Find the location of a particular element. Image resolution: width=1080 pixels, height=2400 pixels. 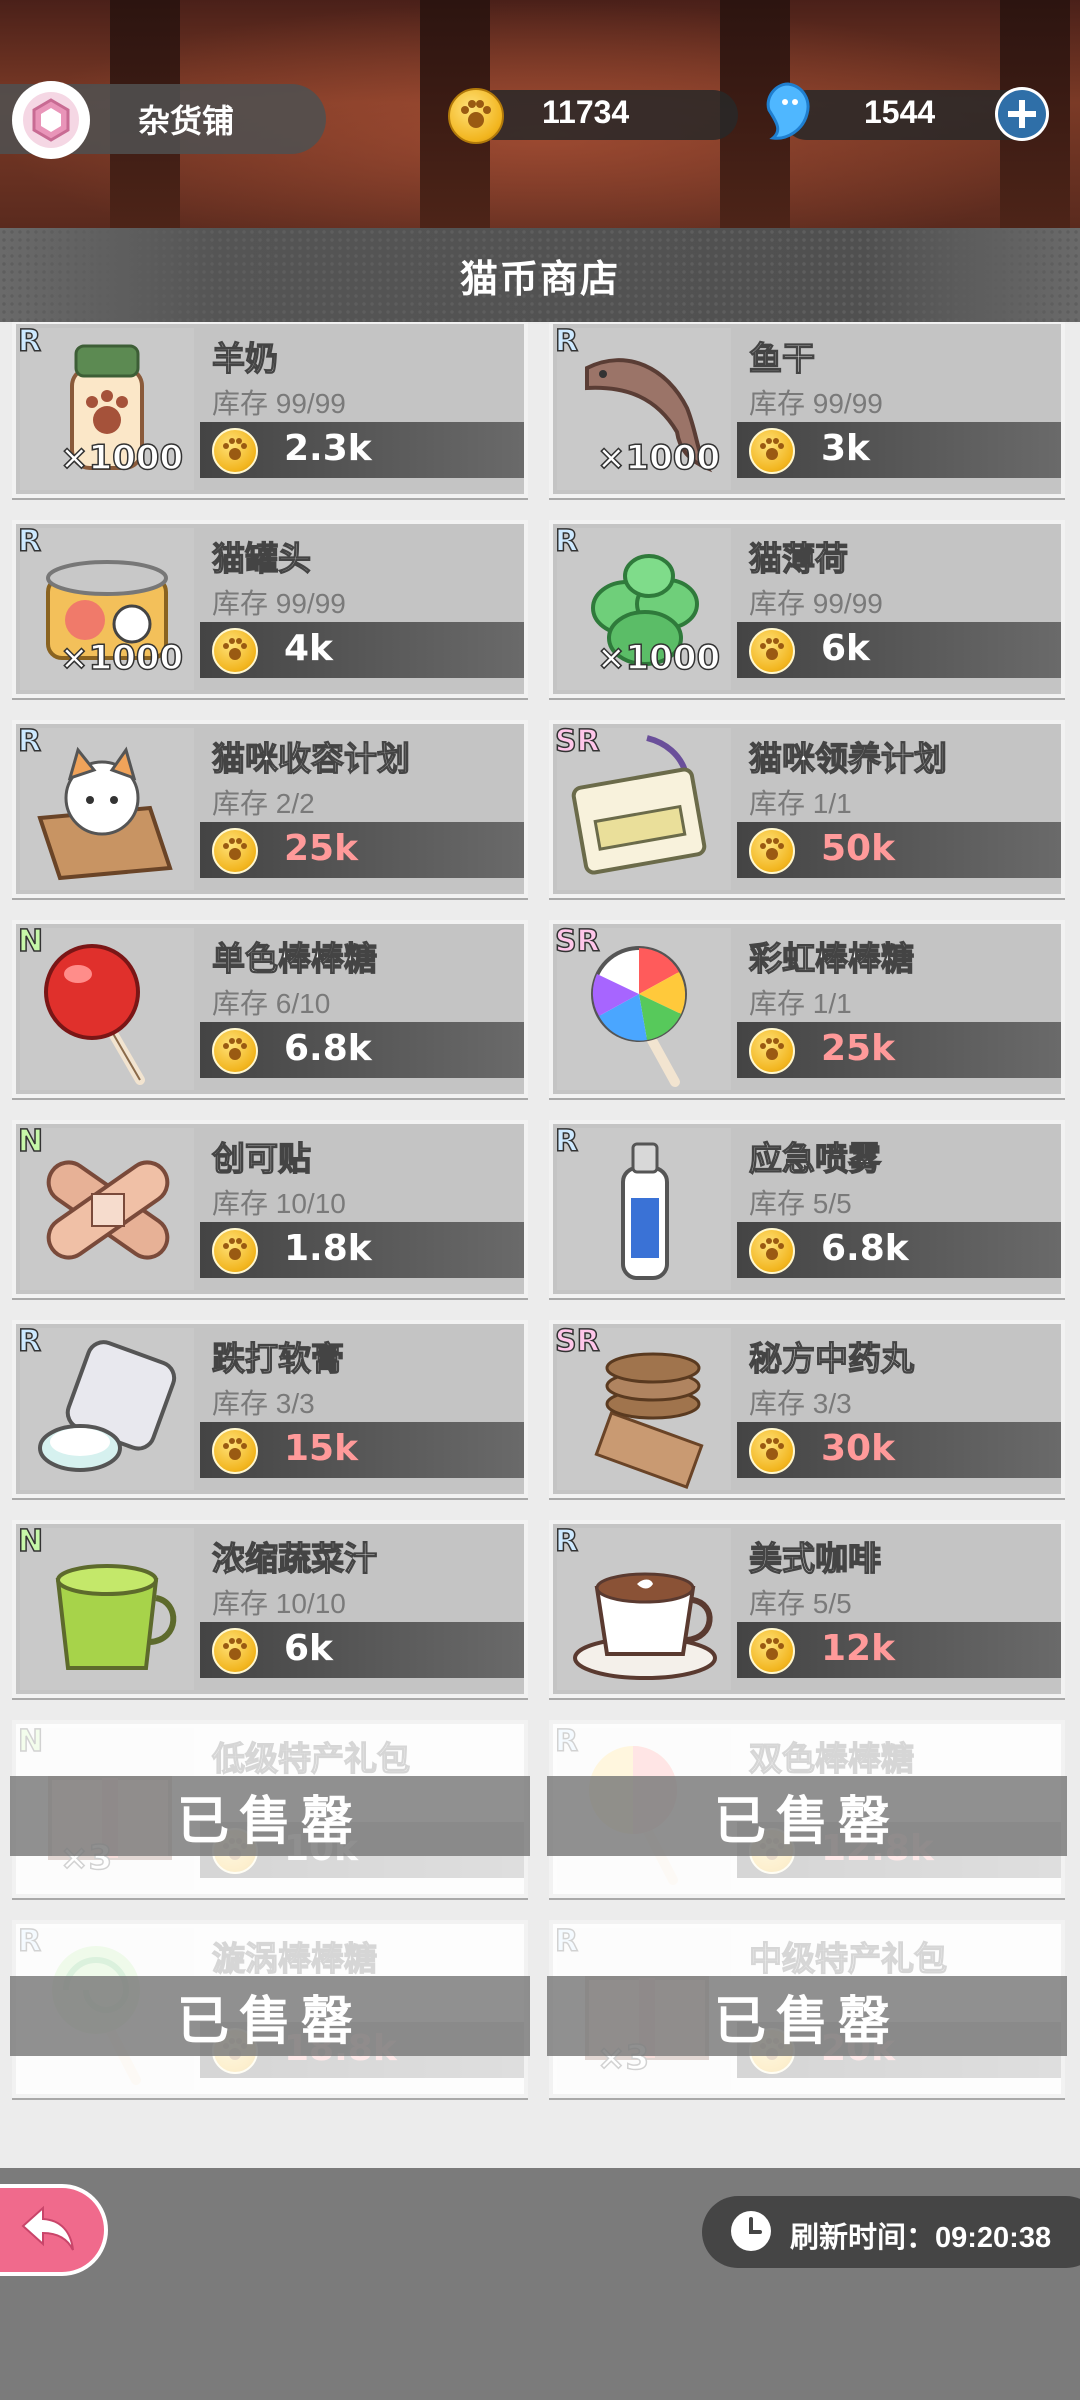

add-currency-button is located at coordinates (1022, 114).